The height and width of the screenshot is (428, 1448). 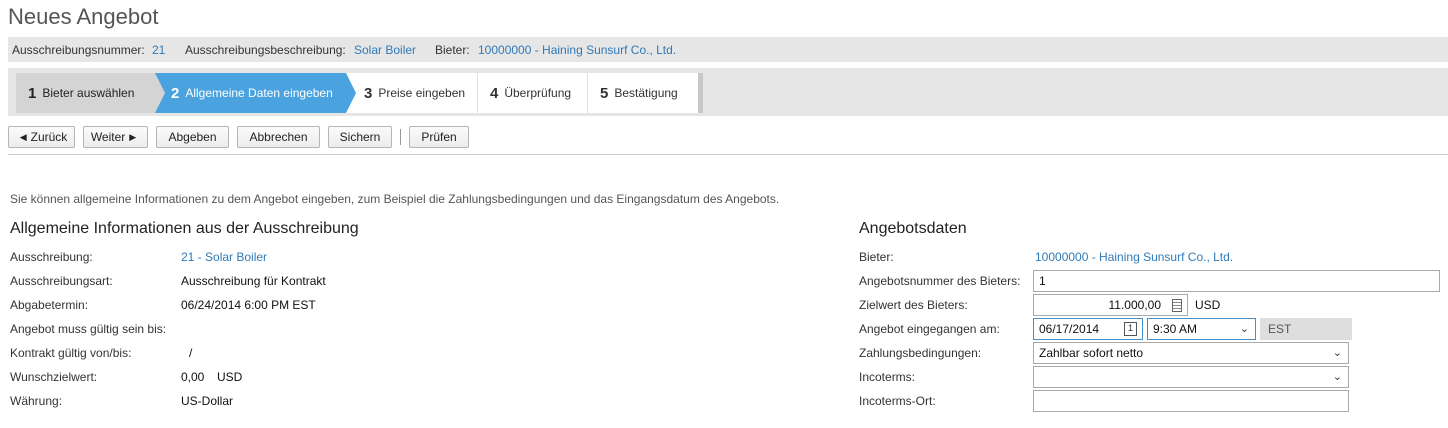 I want to click on step-enter-prices: 3 Preise eingeben, so click(x=411, y=93).